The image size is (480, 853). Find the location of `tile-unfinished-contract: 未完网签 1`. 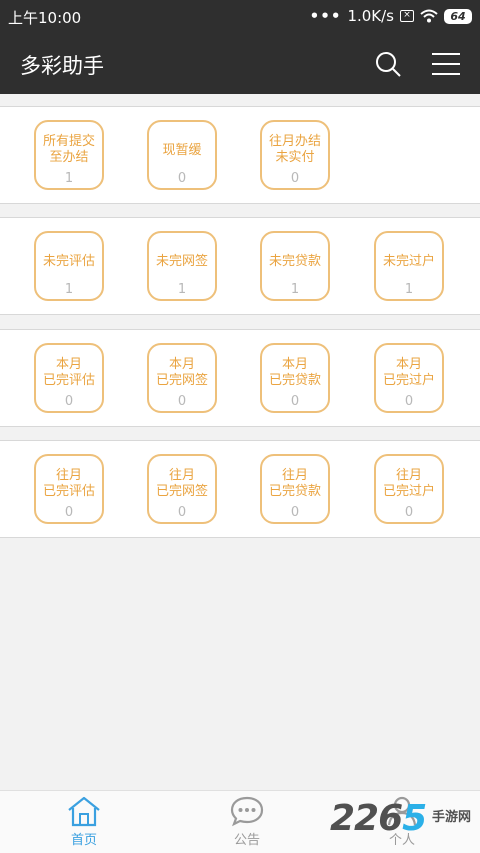

tile-unfinished-contract: 未完网签 1 is located at coordinates (182, 266).